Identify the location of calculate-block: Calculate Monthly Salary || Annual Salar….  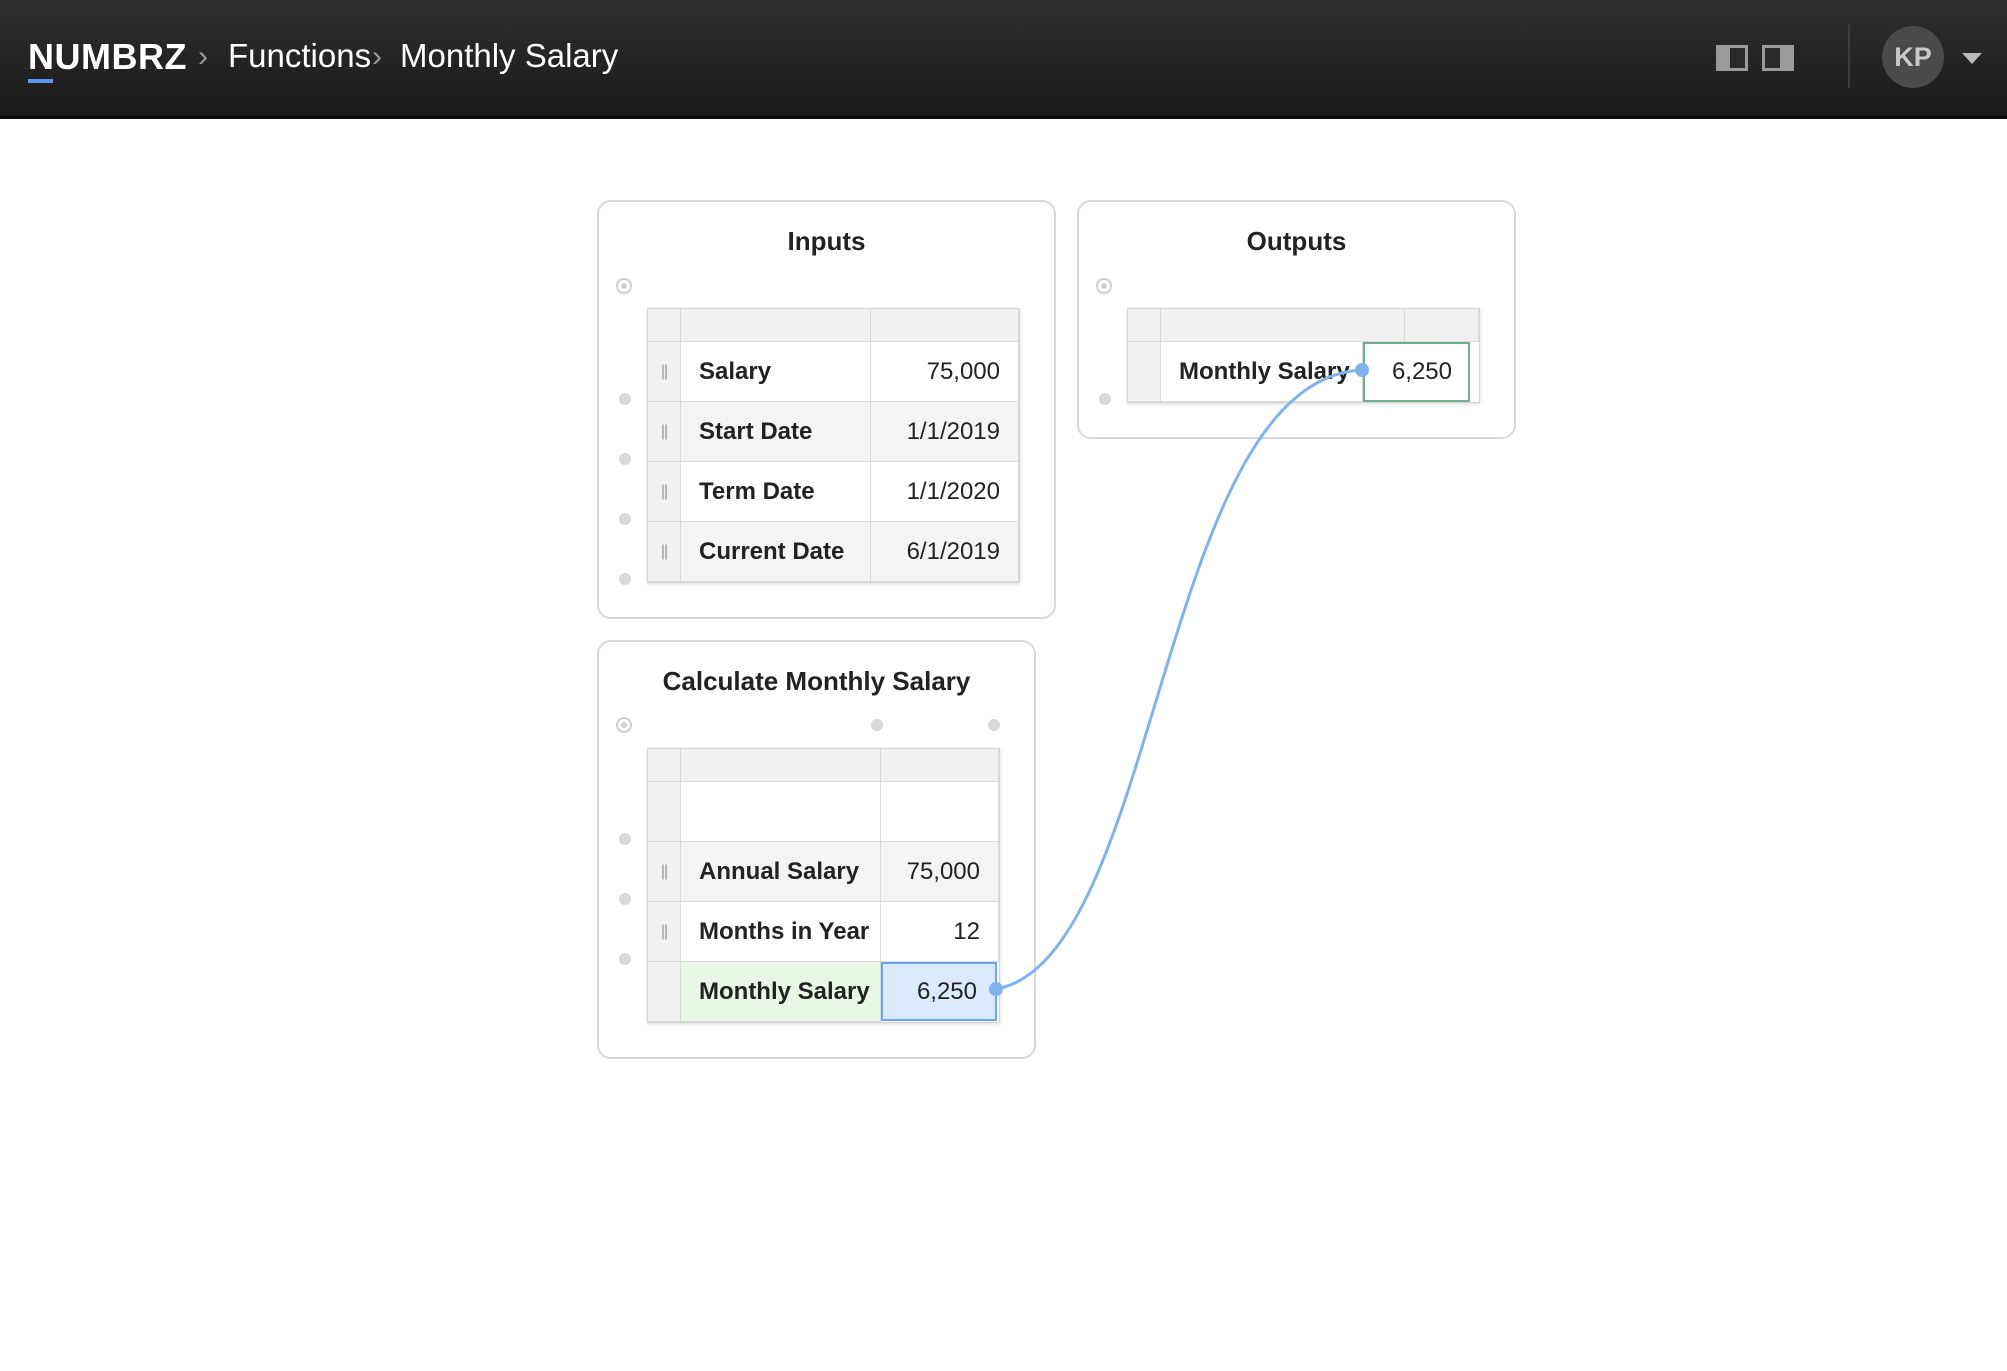
(816, 849).